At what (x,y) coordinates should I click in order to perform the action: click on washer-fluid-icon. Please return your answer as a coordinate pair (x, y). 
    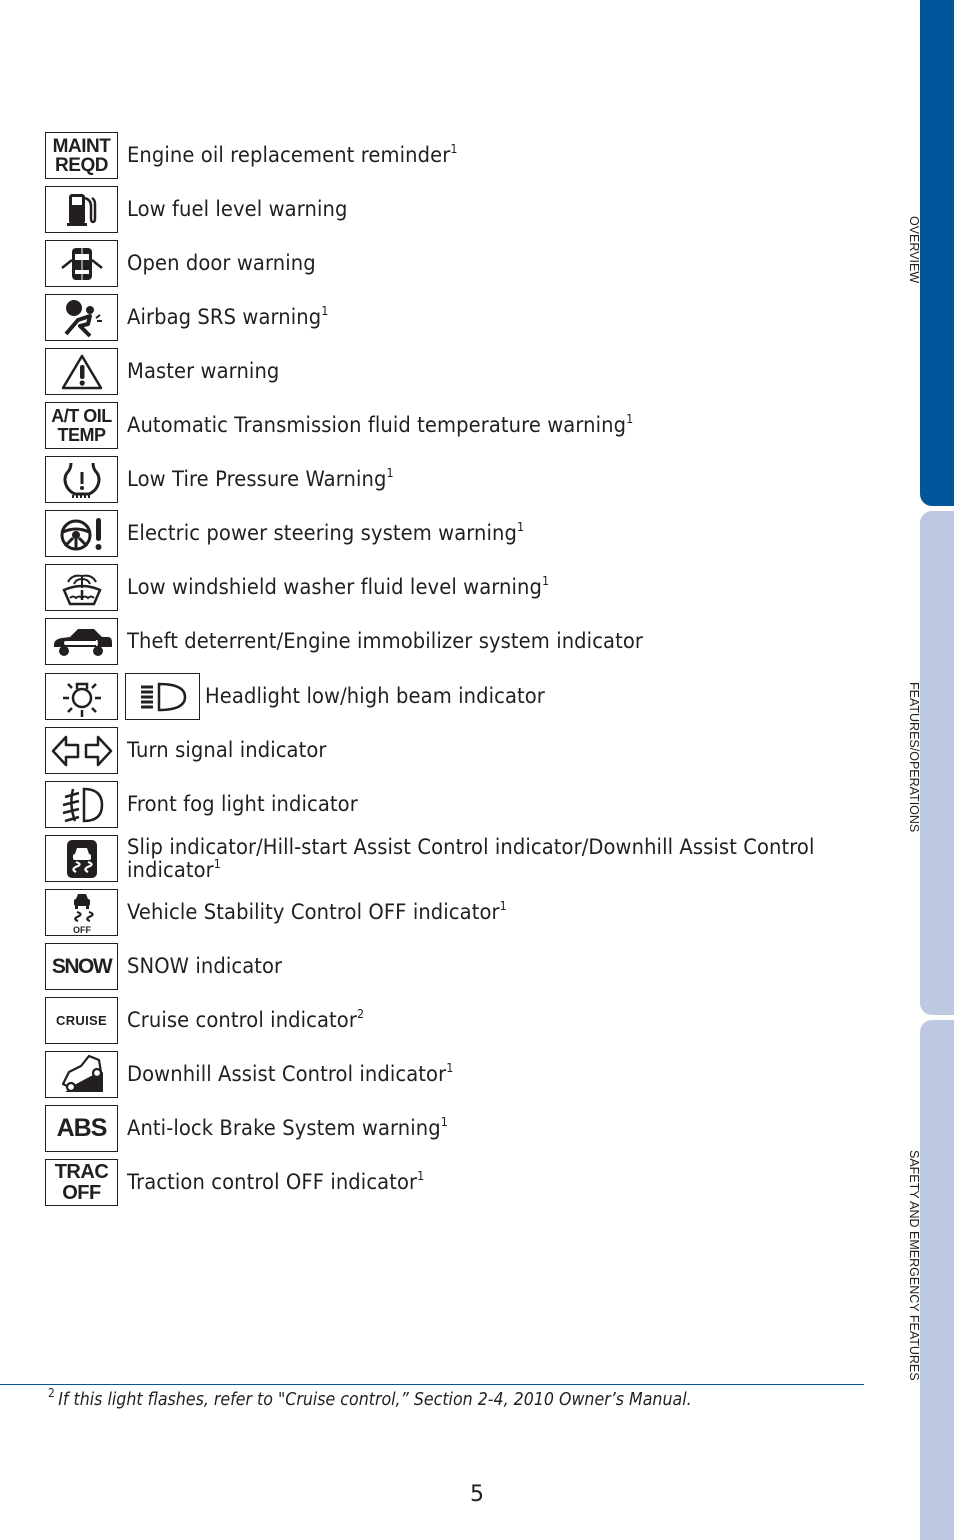
    Looking at the image, I should click on (81, 587).